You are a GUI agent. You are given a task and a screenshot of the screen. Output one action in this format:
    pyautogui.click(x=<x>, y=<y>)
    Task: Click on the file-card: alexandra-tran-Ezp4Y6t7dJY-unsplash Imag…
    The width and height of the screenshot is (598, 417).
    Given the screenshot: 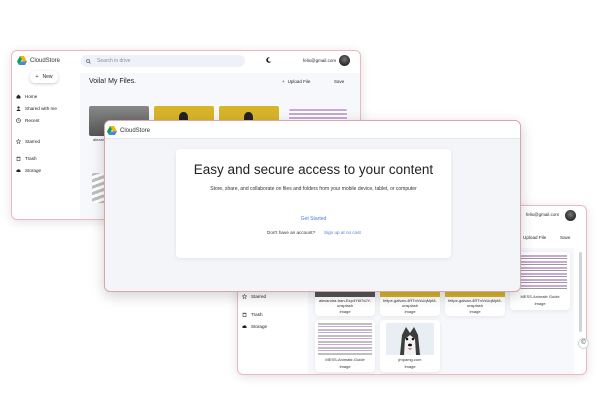 What is the action you would take?
    pyautogui.click(x=345, y=304)
    